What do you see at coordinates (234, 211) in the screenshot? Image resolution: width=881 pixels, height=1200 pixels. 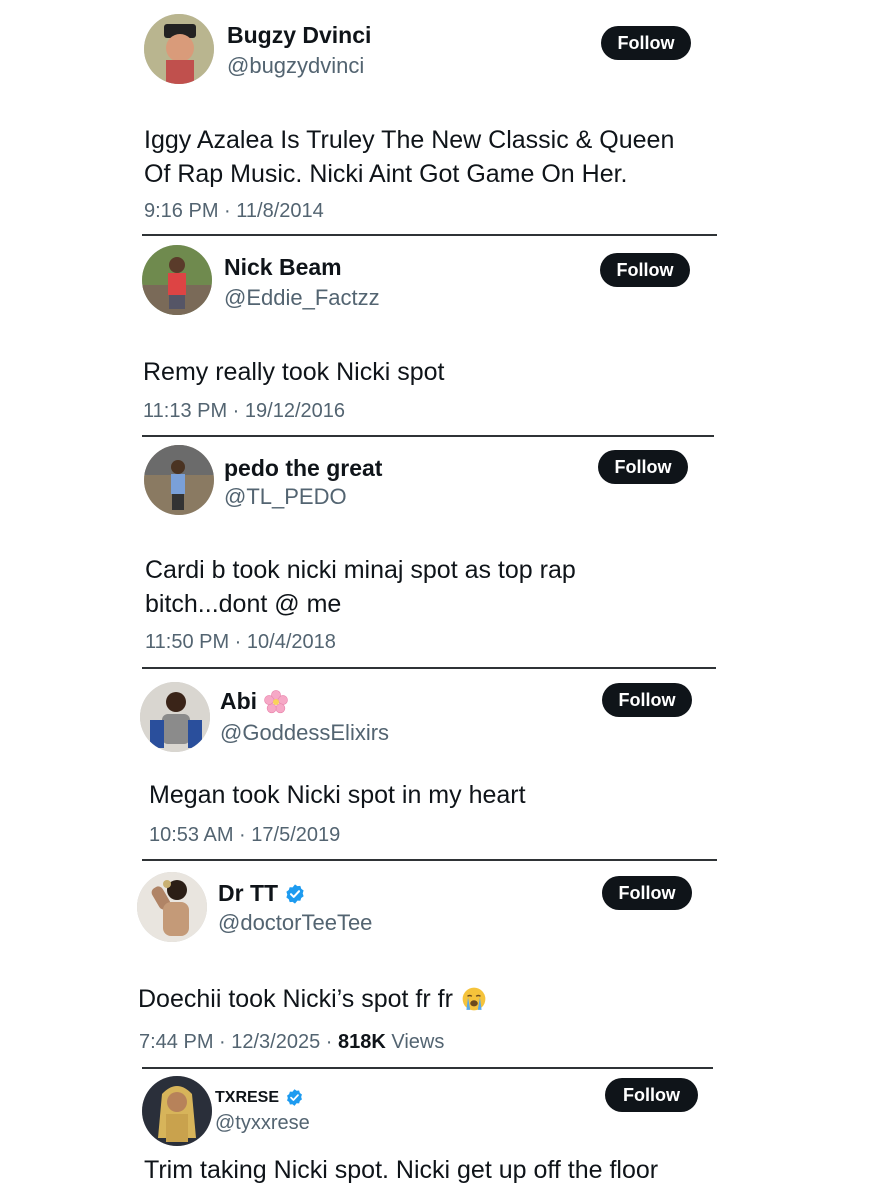 I see `tweet-timestamp: 9:16 PM · 11/8/2014` at bounding box center [234, 211].